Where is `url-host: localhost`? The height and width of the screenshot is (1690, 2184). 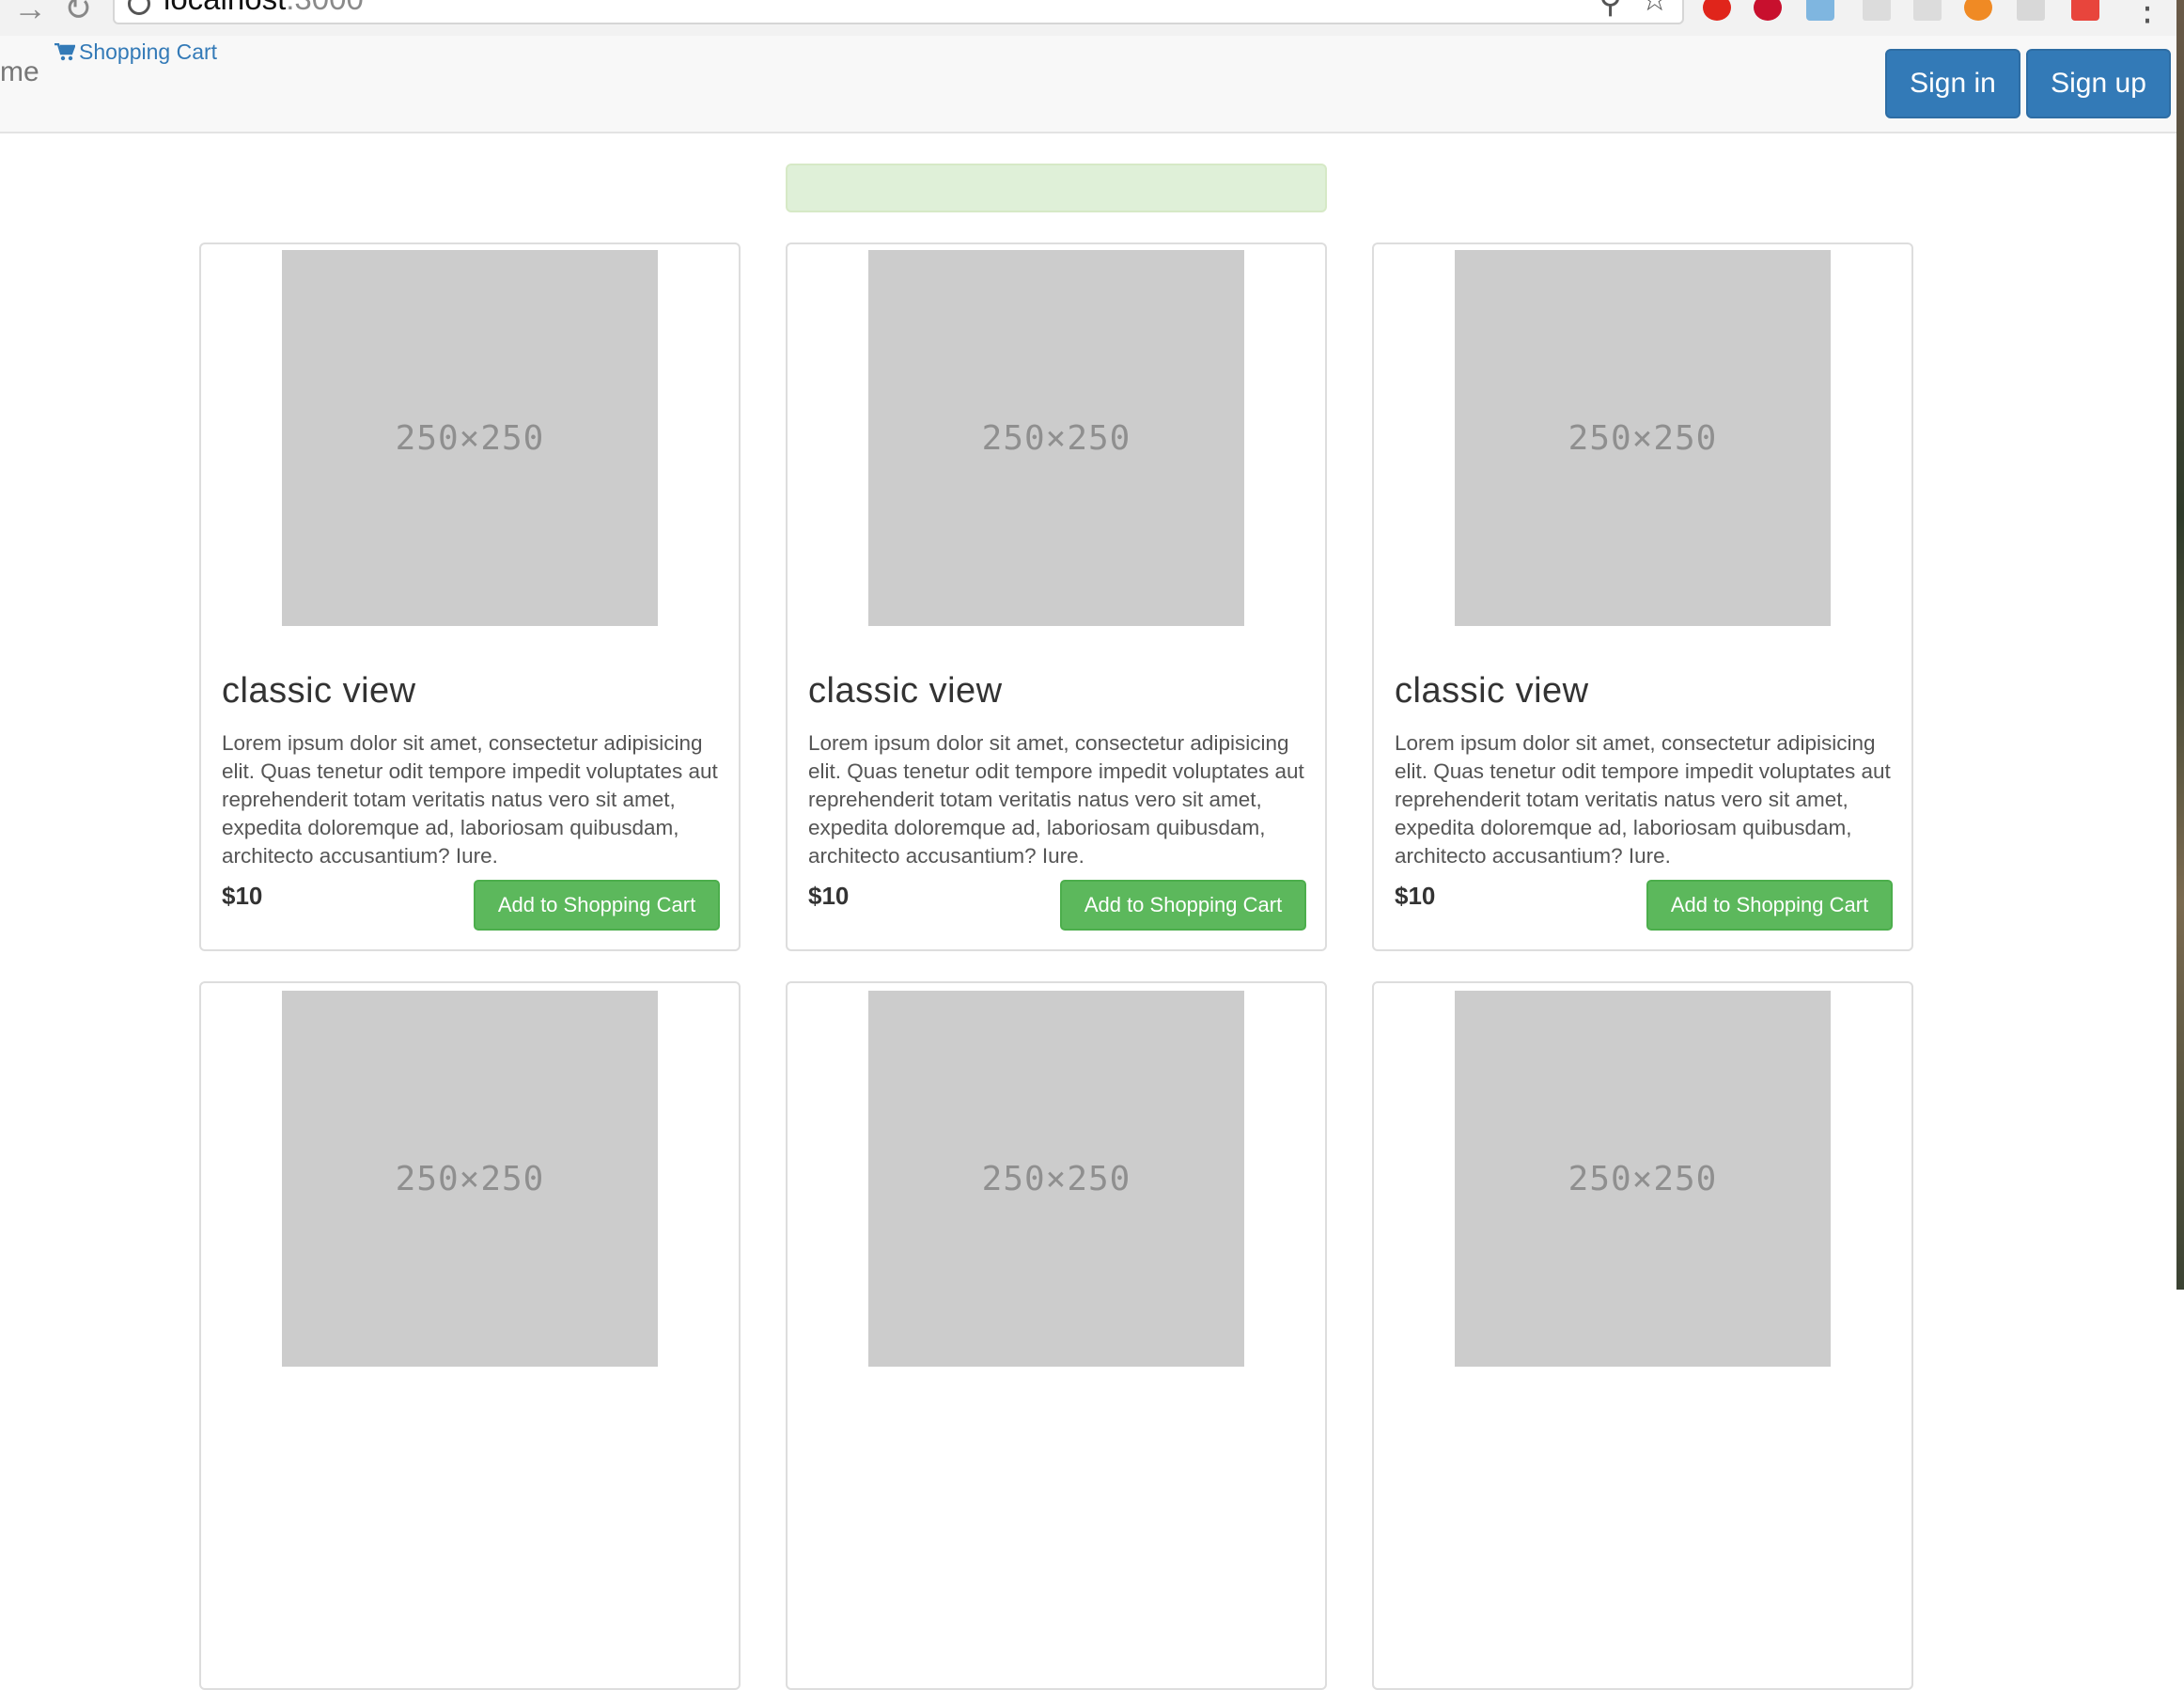
url-host: localhost is located at coordinates (225, 8).